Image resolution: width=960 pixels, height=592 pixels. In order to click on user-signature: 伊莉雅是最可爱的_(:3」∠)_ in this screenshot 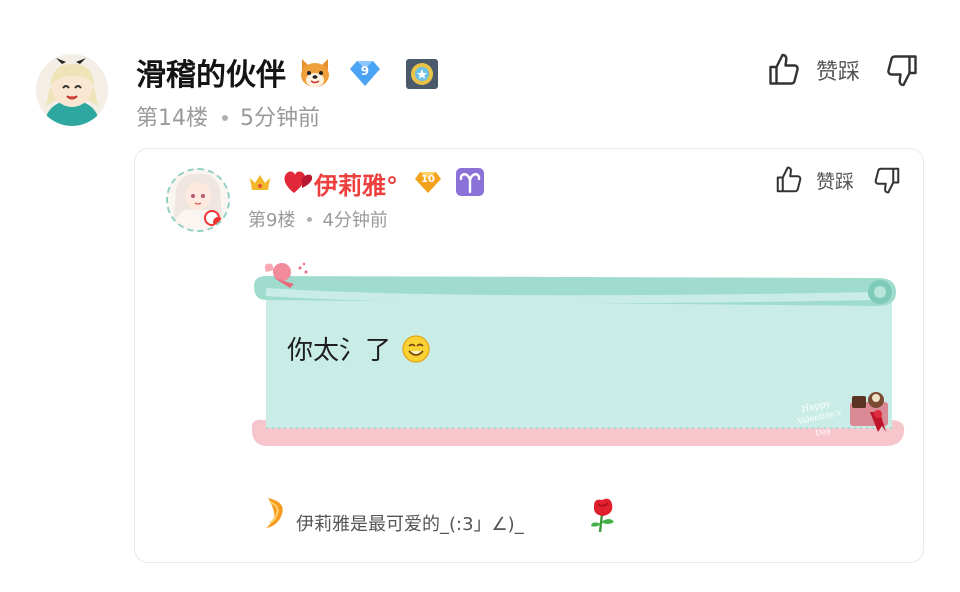, I will do `click(410, 524)`.